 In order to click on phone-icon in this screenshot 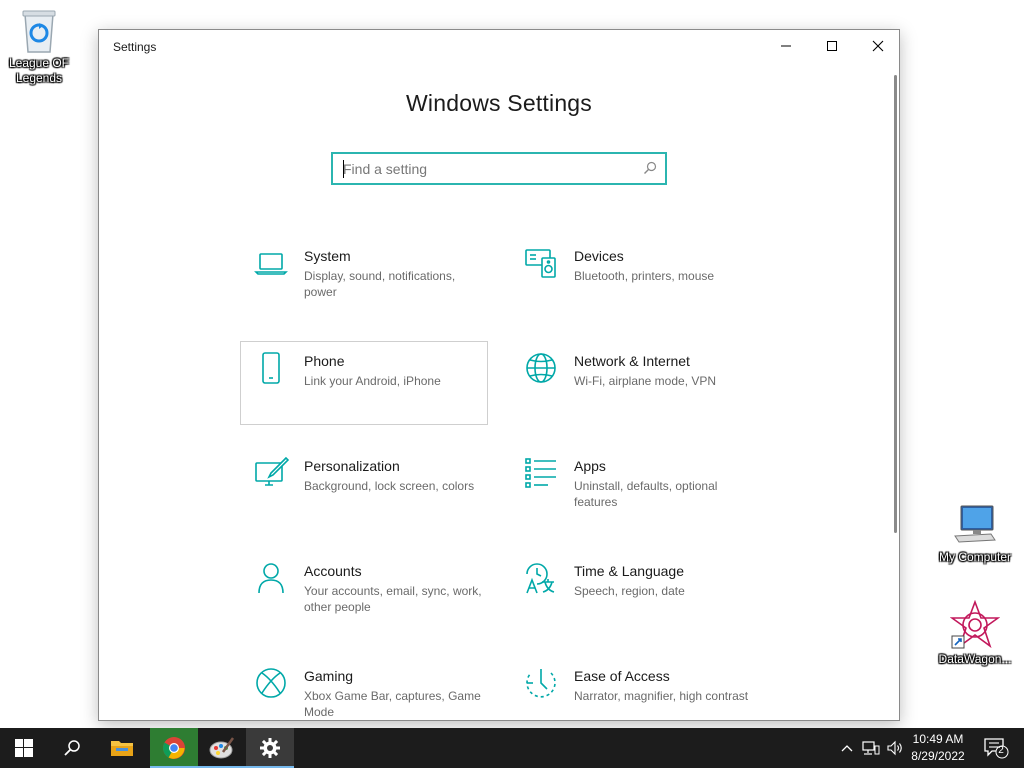, I will do `click(271, 368)`.